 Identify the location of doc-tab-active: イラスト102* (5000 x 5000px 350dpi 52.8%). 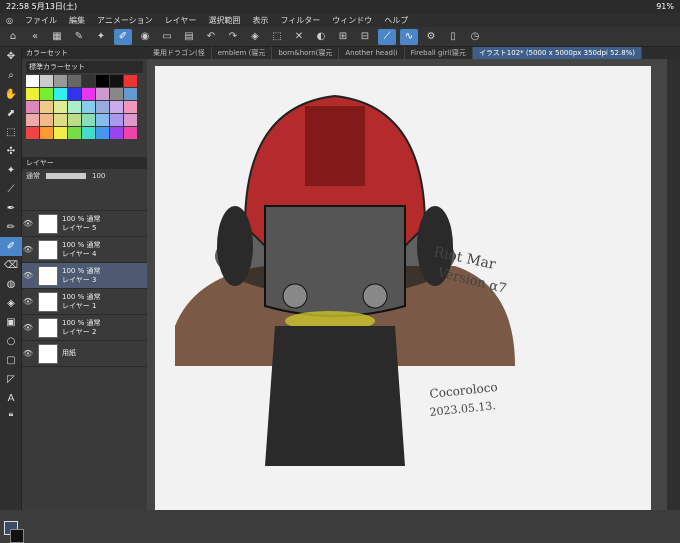
(557, 53).